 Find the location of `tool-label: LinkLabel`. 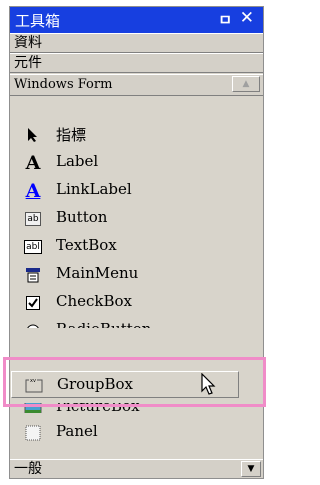

tool-label: LinkLabel is located at coordinates (94, 189).